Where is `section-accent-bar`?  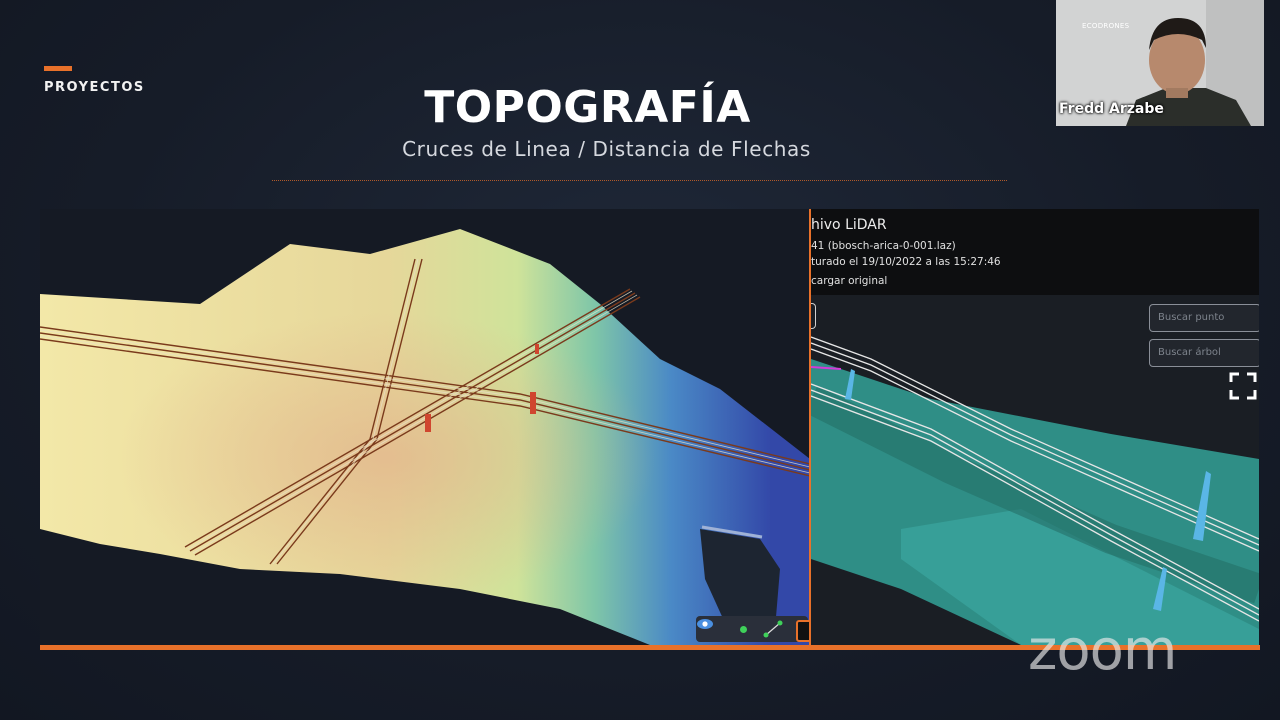
section-accent-bar is located at coordinates (58, 68).